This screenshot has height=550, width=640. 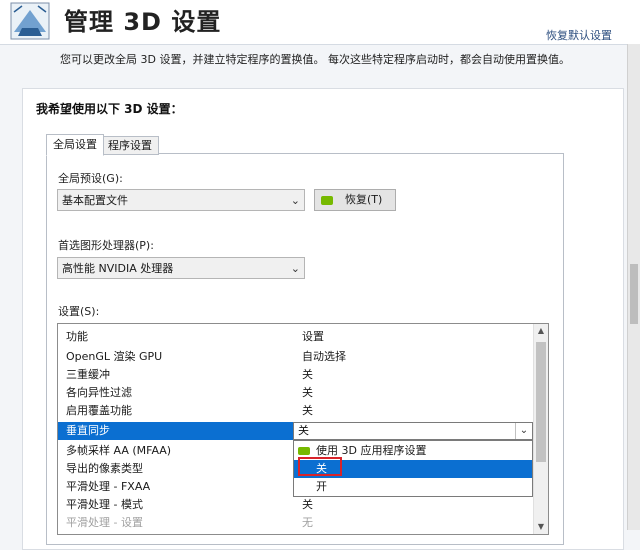 I want to click on list-item: 平滑处理 - 模式 关, so click(x=296, y=505).